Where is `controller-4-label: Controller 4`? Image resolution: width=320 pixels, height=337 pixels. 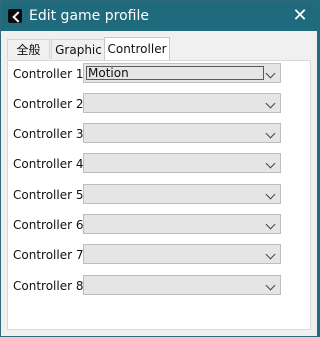
controller-4-label: Controller 4 is located at coordinates (48, 164).